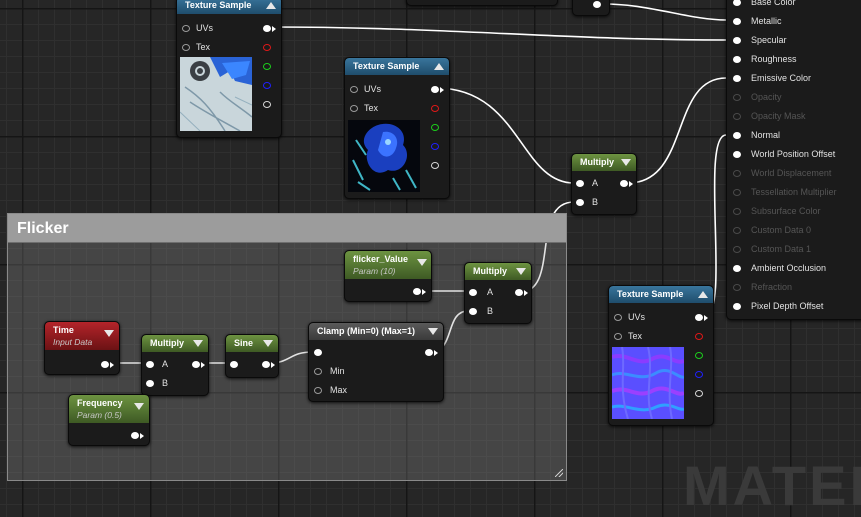 The height and width of the screenshot is (517, 861). Describe the element at coordinates (766, 21) in the screenshot. I see `material-pin-label: Metallic` at that location.